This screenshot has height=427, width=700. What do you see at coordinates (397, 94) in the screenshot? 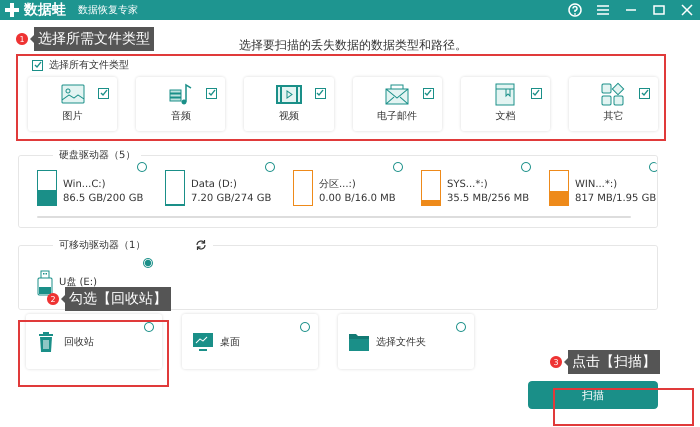
I see `envelope-icon` at bounding box center [397, 94].